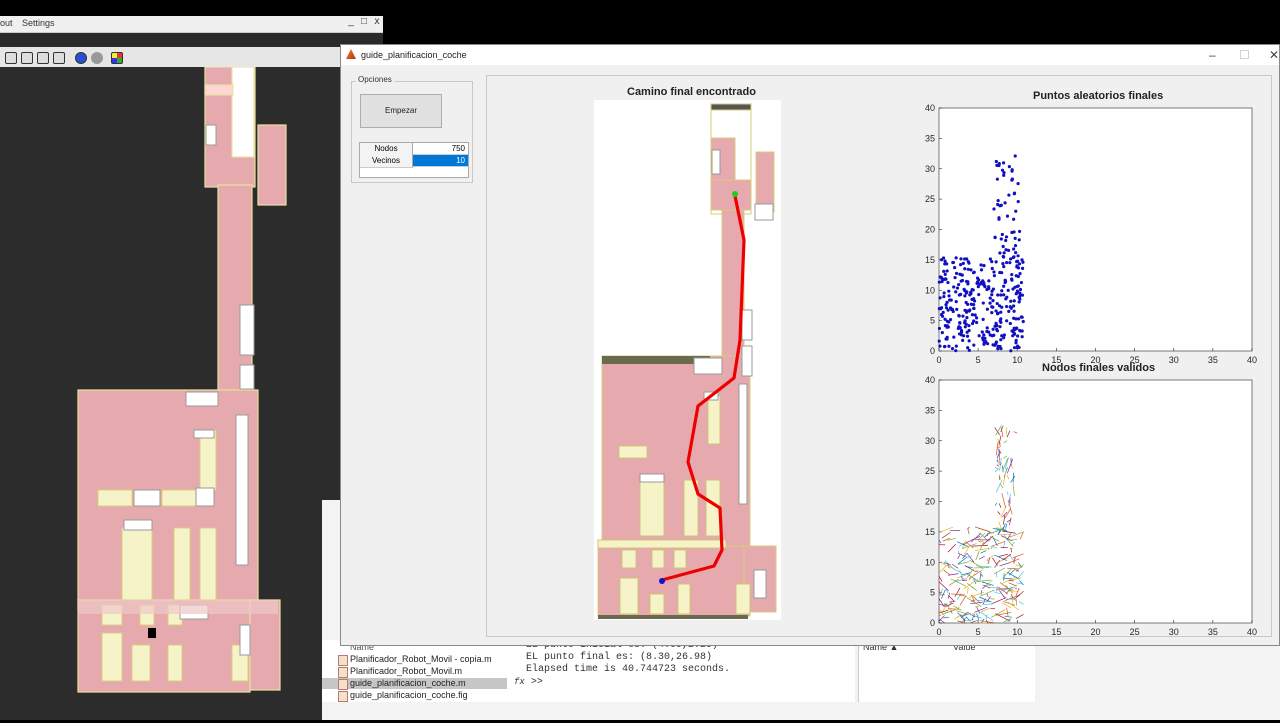 This screenshot has height=723, width=1280. I want to click on gui-titlebar: guide_planificacion_coche – ☐ ✕, so click(810, 55).